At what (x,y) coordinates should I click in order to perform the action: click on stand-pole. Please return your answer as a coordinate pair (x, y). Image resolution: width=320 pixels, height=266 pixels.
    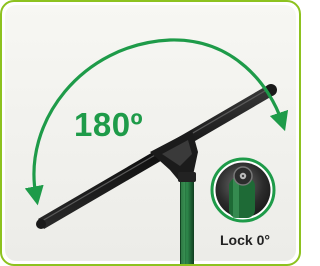
    Looking at the image, I should click on (187, 221).